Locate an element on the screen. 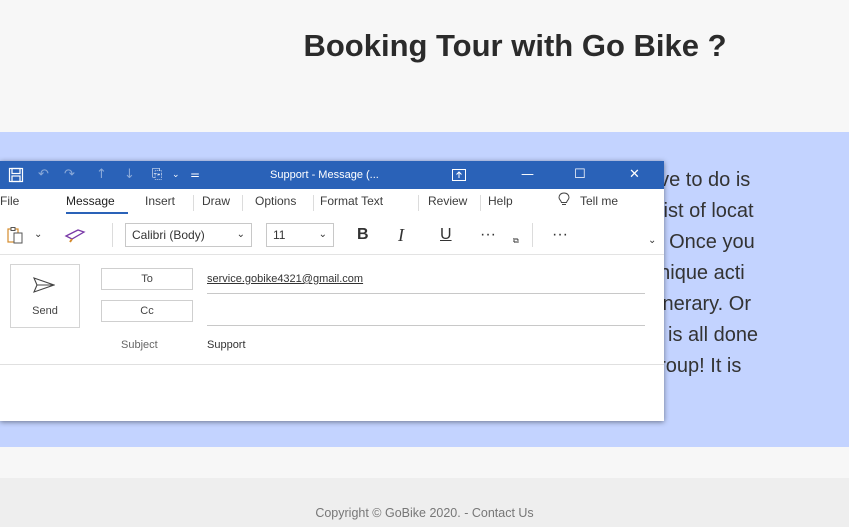  ribbon-expand-icon: ⌄ is located at coordinates (652, 241).